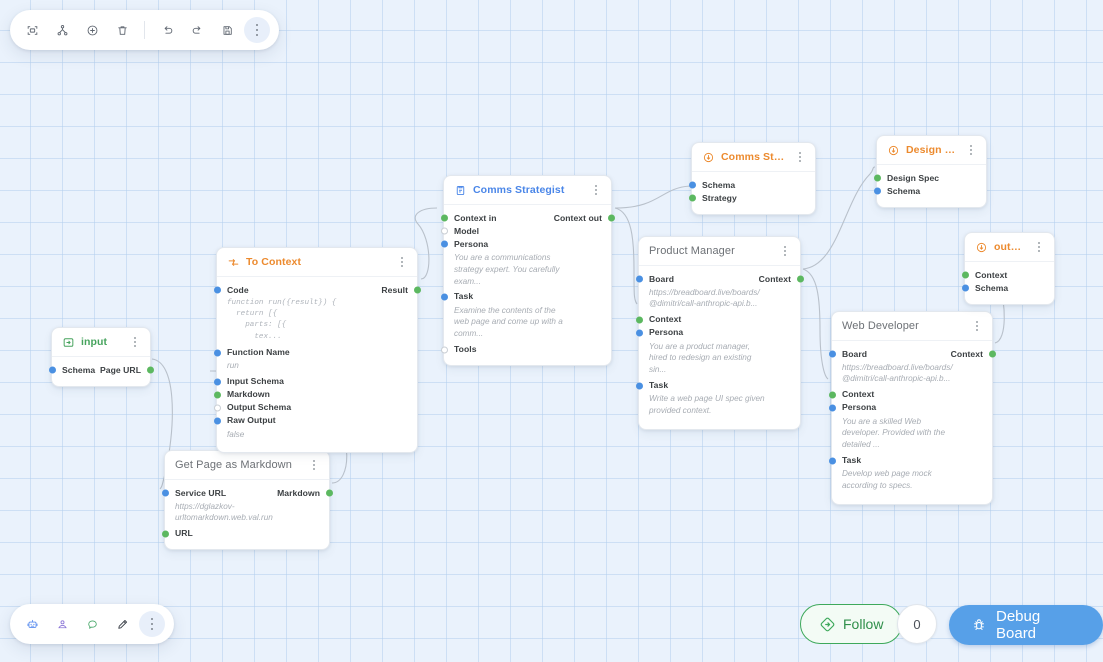 This screenshot has width=1103, height=662. What do you see at coordinates (62, 624) in the screenshot?
I see `person-icon` at bounding box center [62, 624].